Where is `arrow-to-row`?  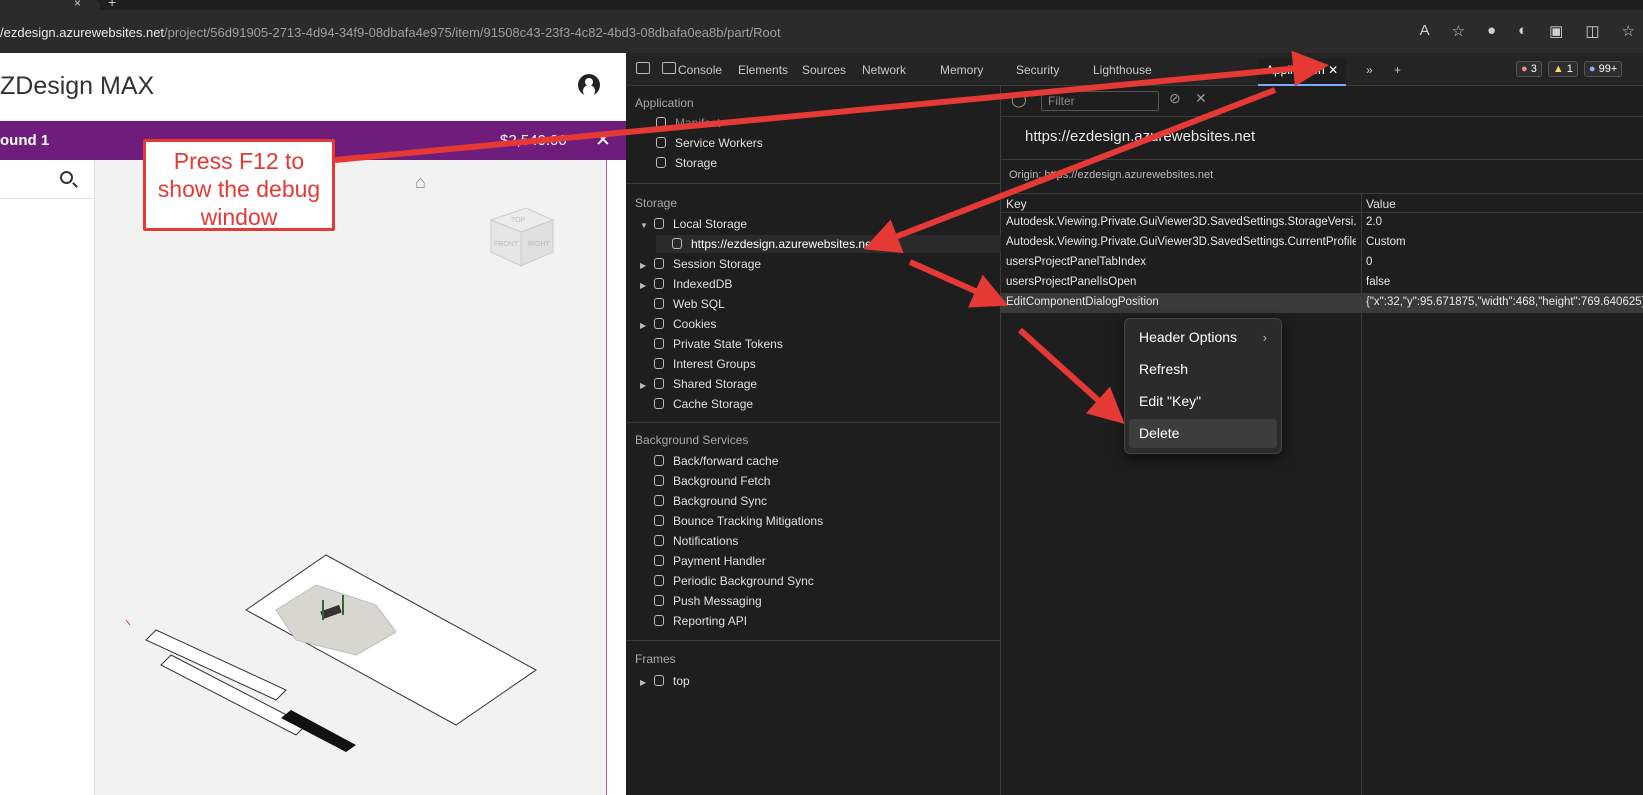 arrow-to-row is located at coordinates (958, 283).